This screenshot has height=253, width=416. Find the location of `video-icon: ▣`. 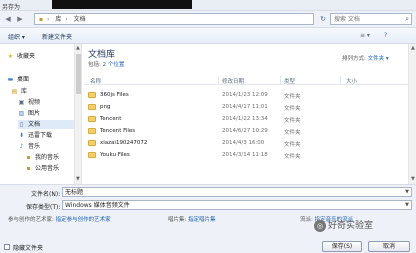

video-icon: ▣ is located at coordinates (21, 102).